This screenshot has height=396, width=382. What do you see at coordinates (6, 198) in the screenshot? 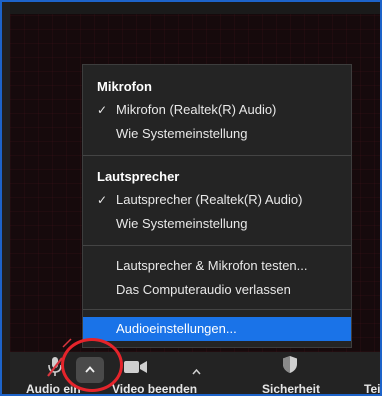
I see `video-side-strip` at bounding box center [6, 198].